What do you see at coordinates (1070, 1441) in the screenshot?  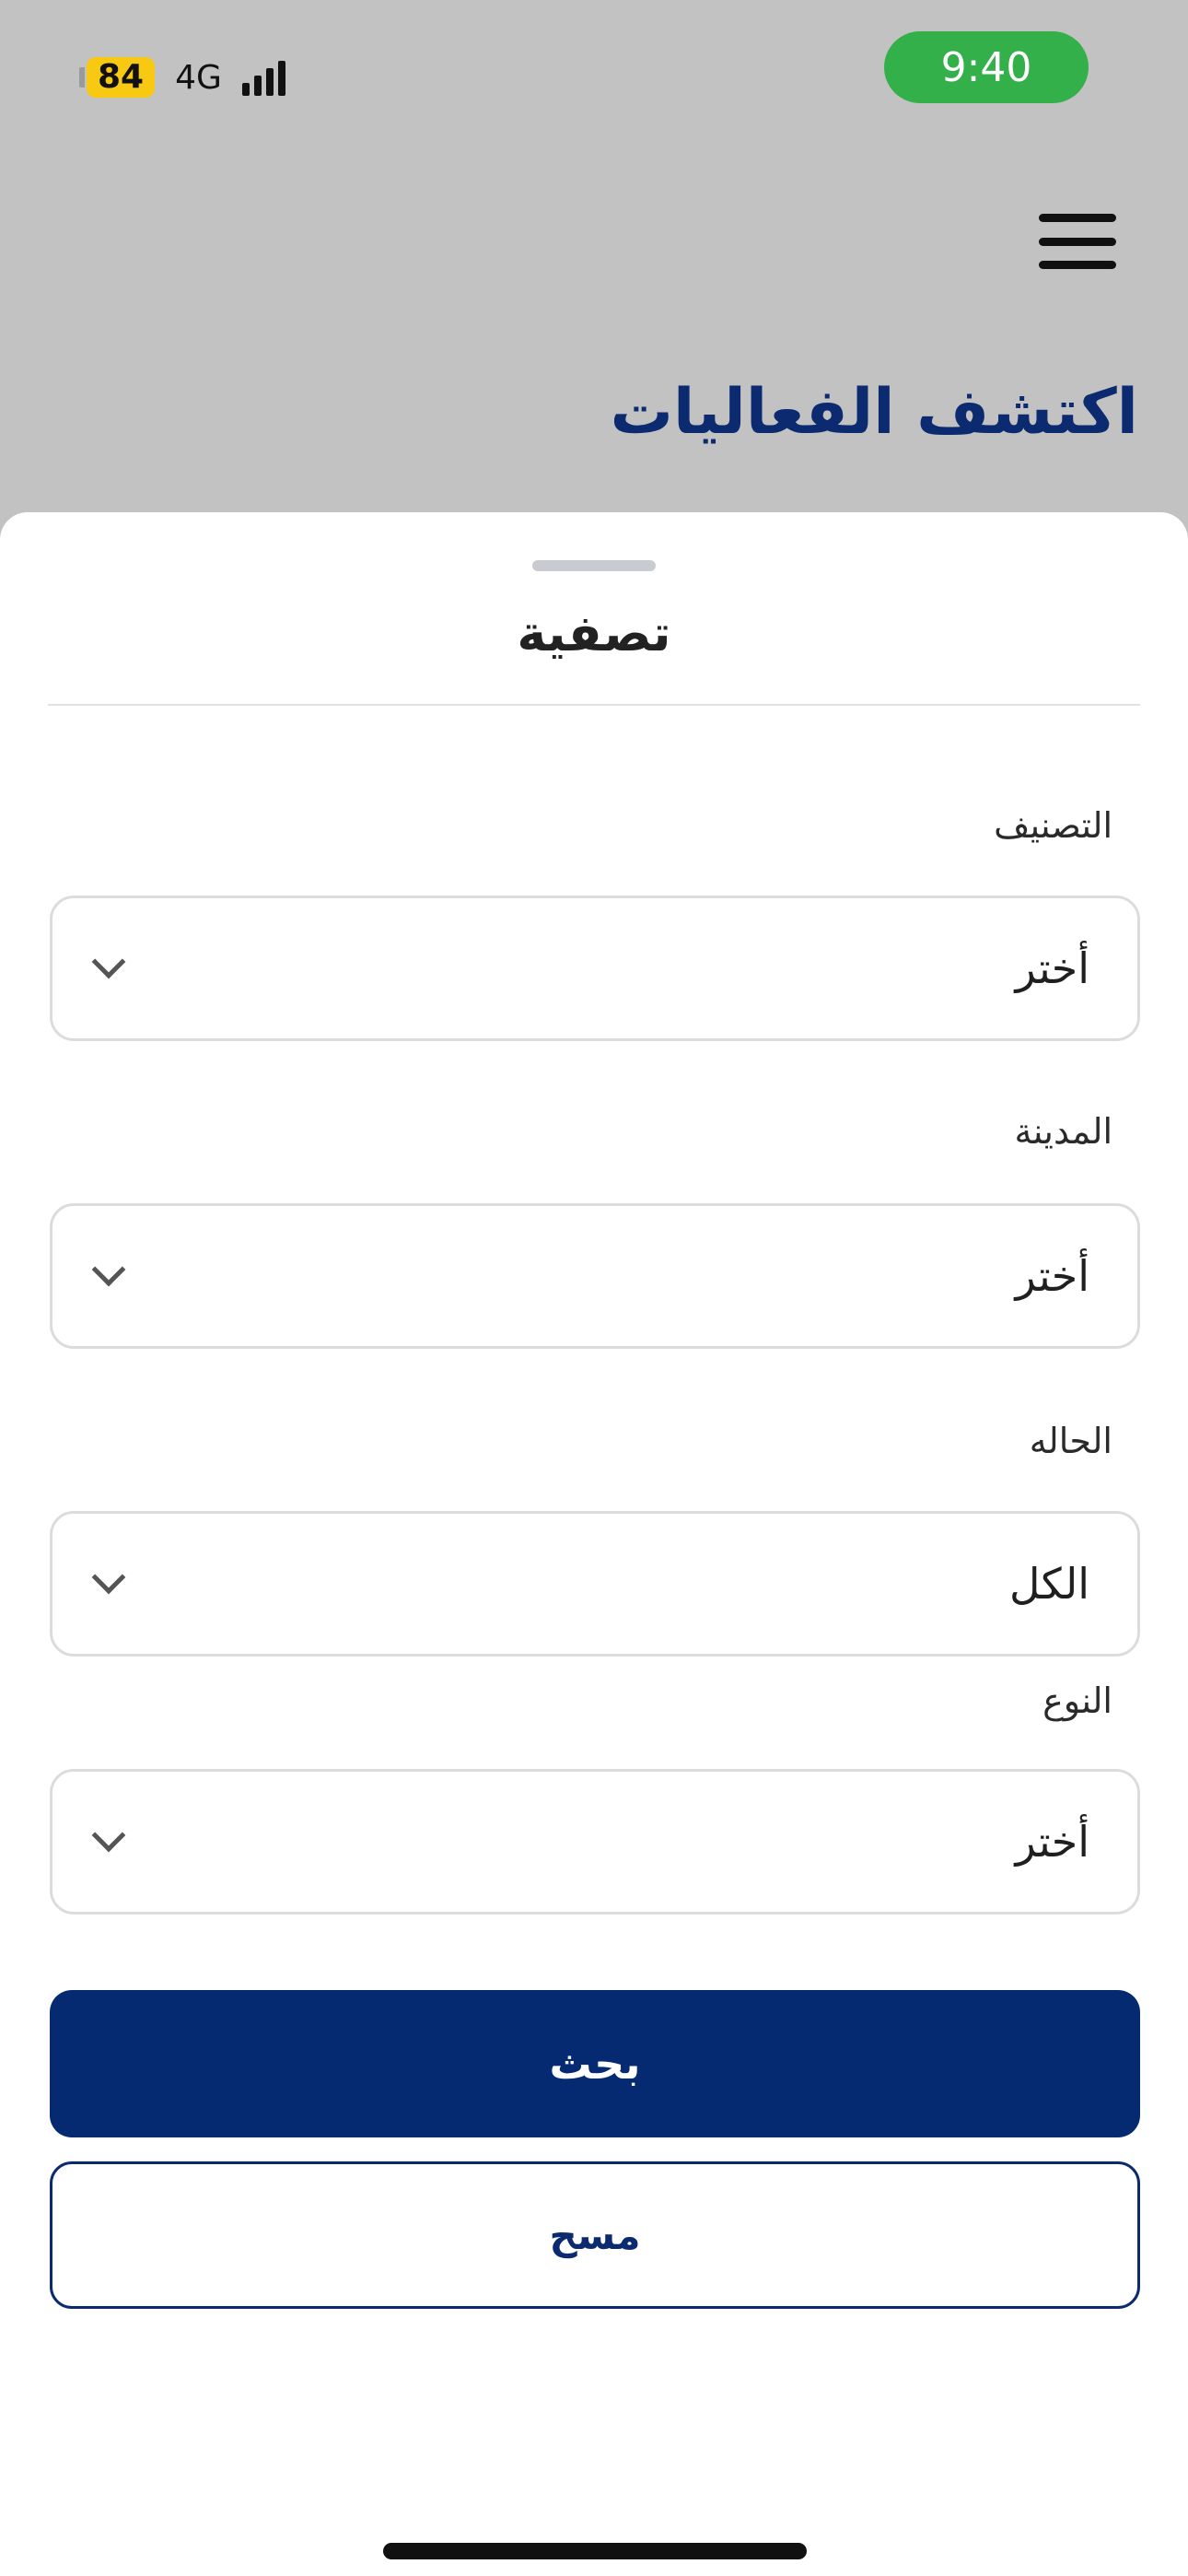 I see `status-label: الحاله` at bounding box center [1070, 1441].